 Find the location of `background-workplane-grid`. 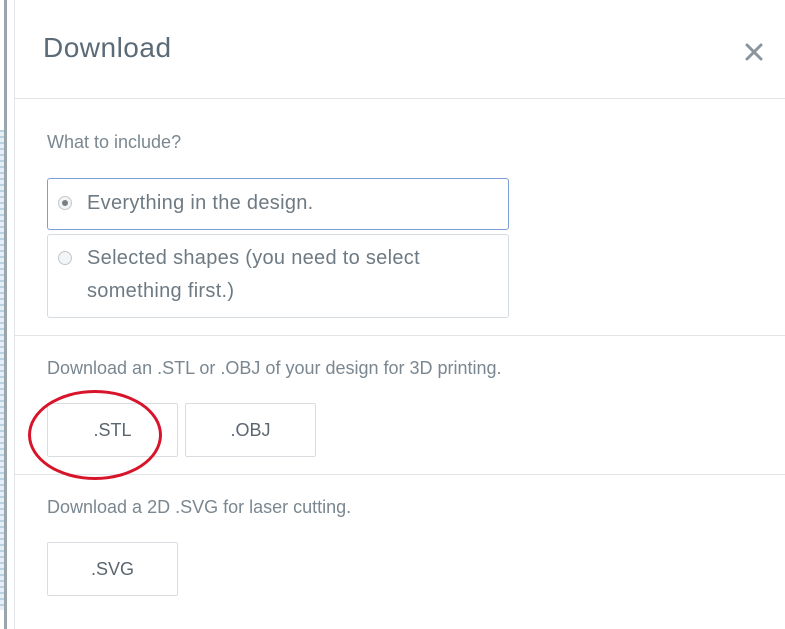

background-workplane-grid is located at coordinates (2, 370).